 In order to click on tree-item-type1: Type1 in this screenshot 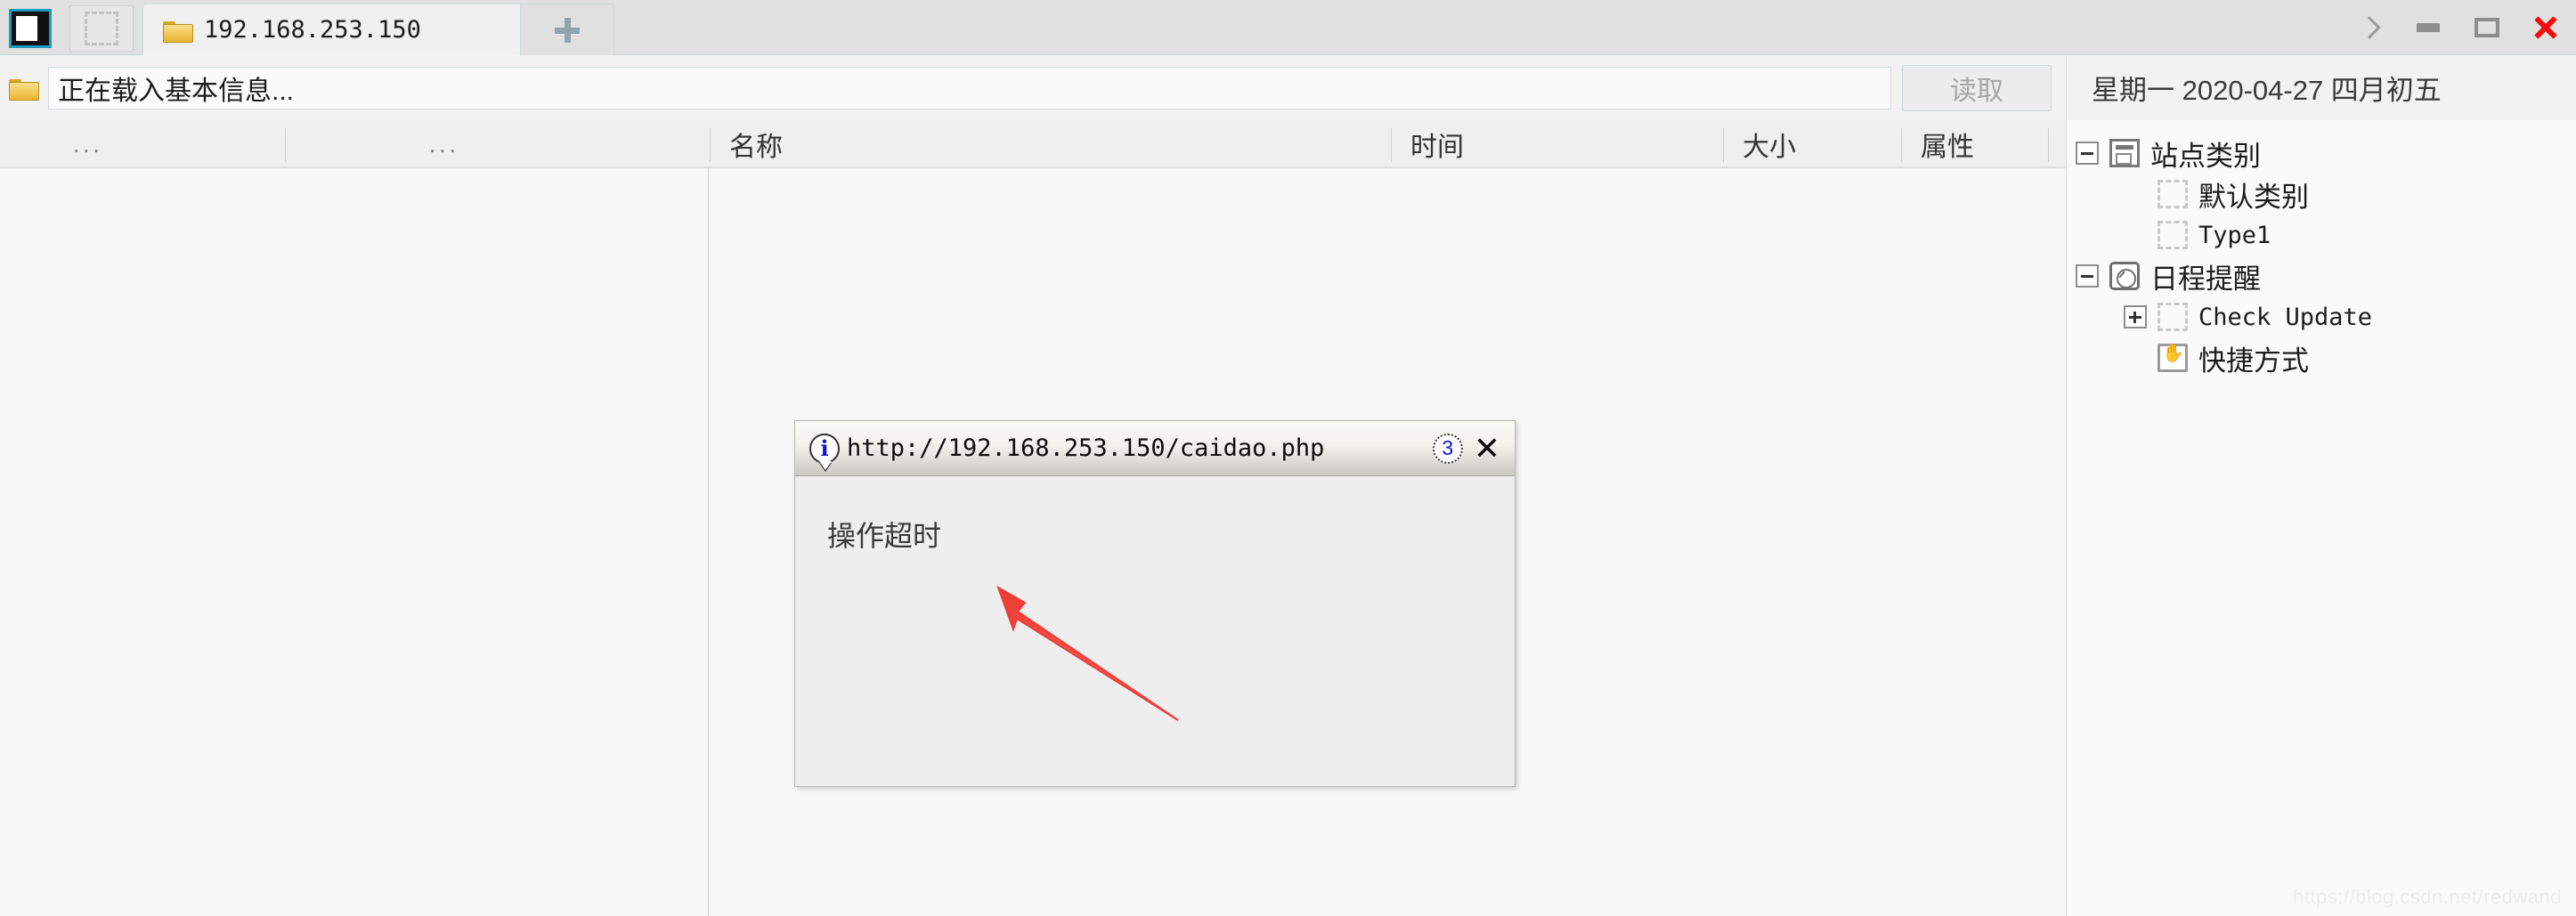, I will do `click(2321, 235)`.